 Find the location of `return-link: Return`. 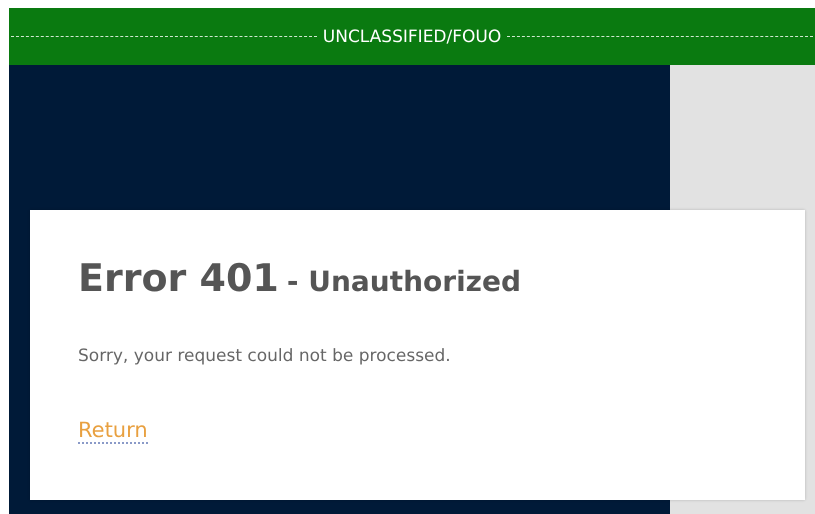

return-link: Return is located at coordinates (113, 431).